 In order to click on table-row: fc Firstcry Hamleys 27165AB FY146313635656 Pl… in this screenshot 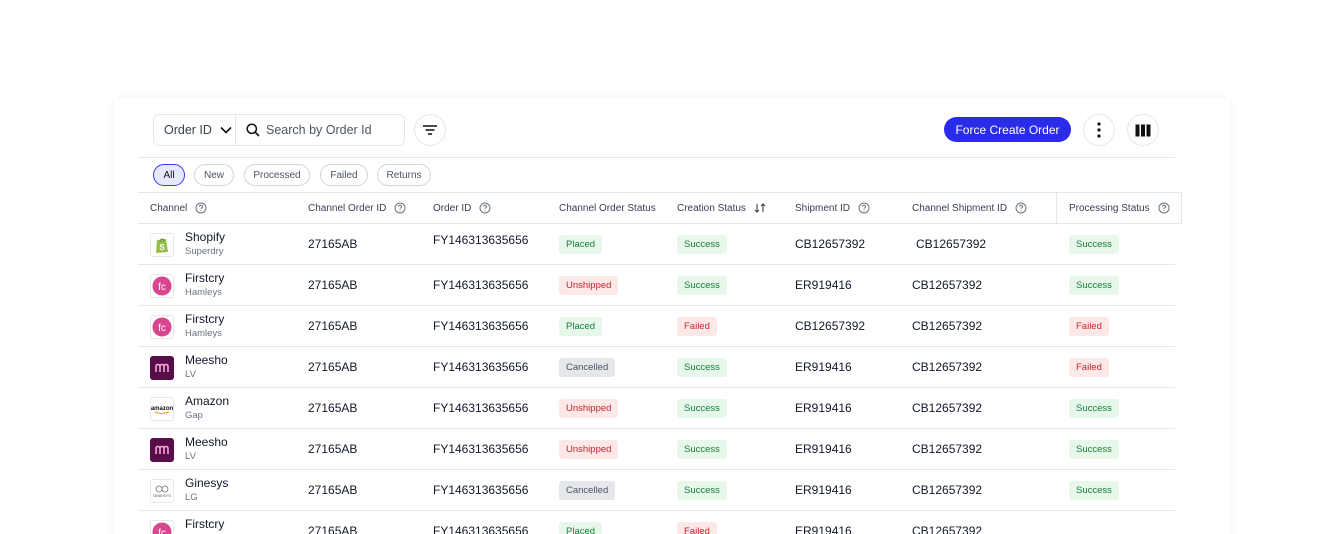, I will do `click(656, 326)`.